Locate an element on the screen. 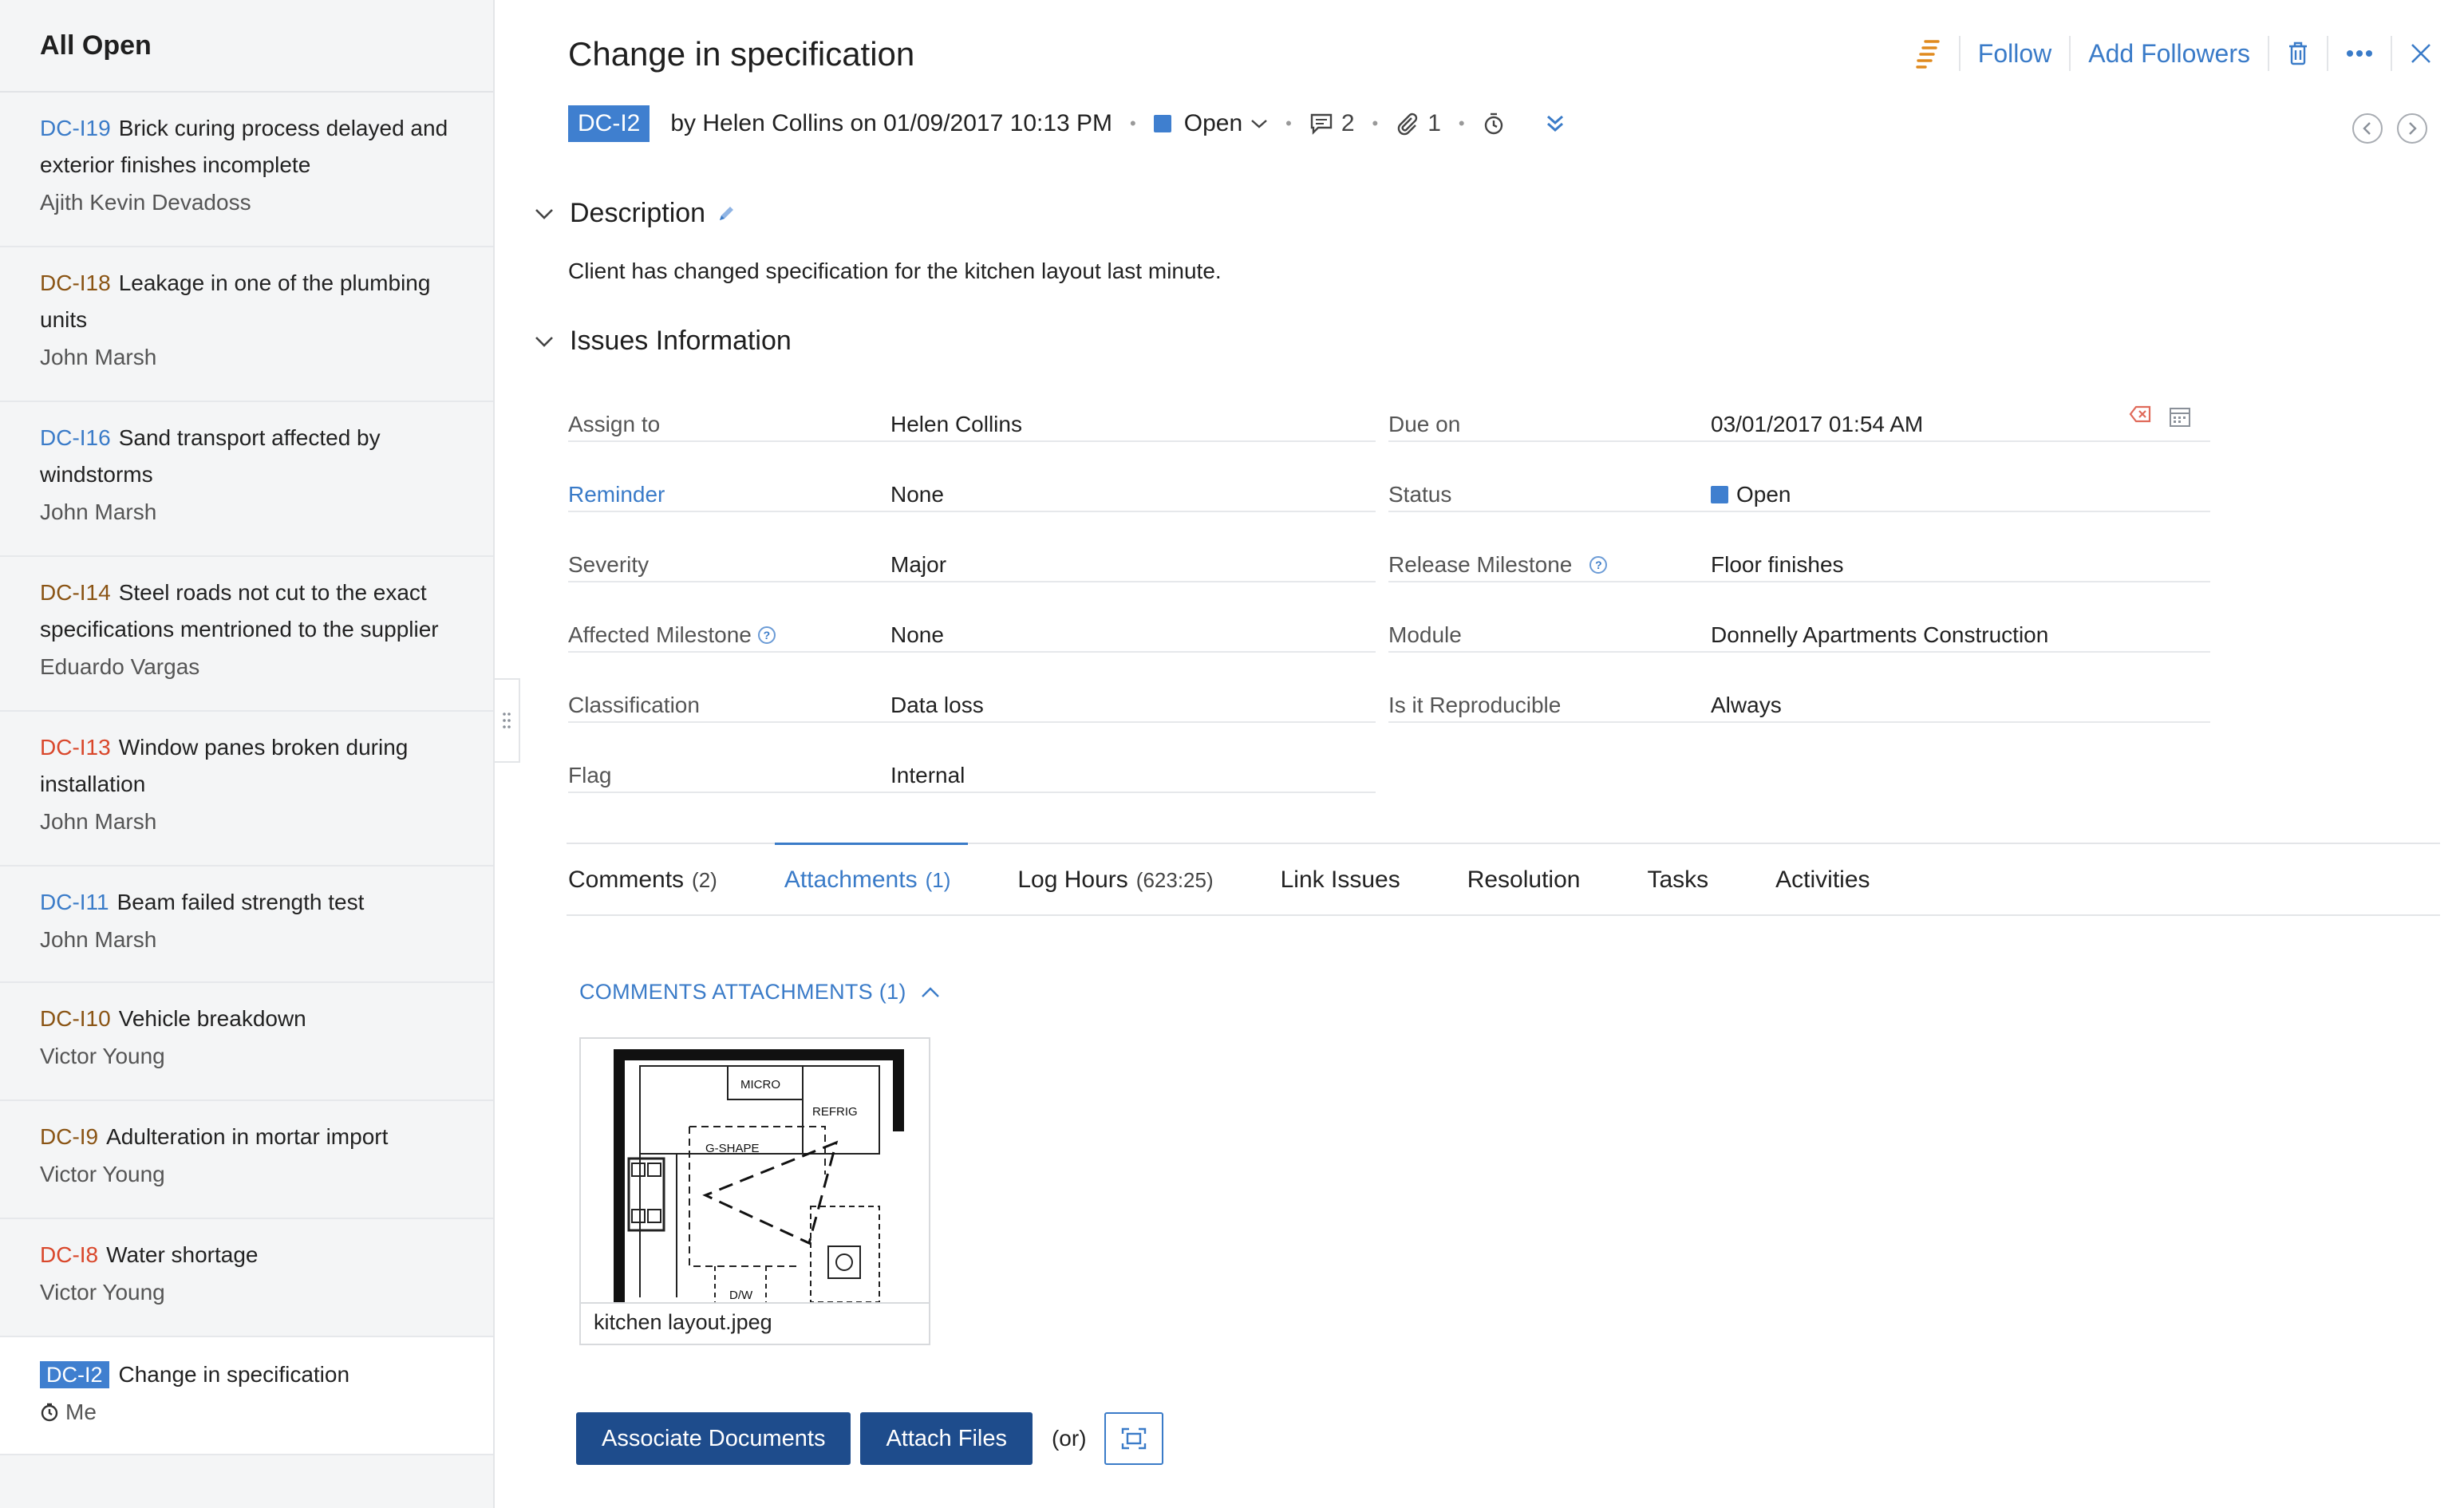 The height and width of the screenshot is (1508, 2464). calendar-icon is located at coordinates (2180, 417).